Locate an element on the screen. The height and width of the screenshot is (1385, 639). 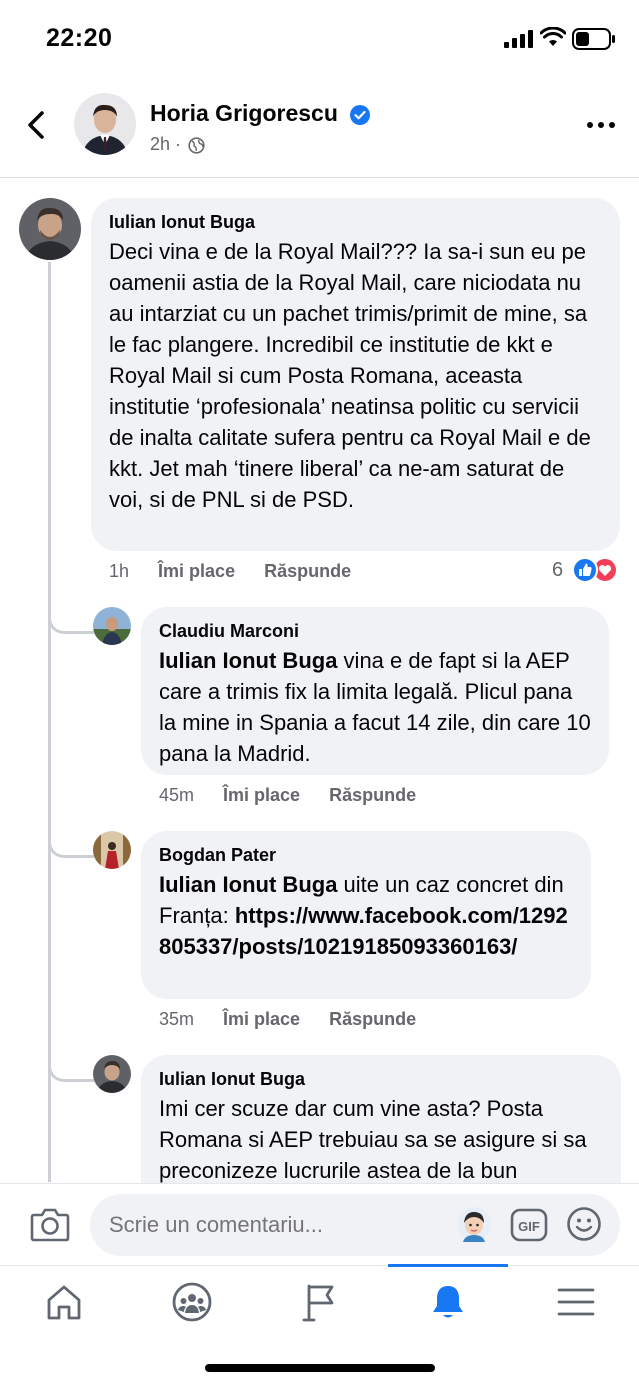
comment-time: 45m is located at coordinates (177, 795).